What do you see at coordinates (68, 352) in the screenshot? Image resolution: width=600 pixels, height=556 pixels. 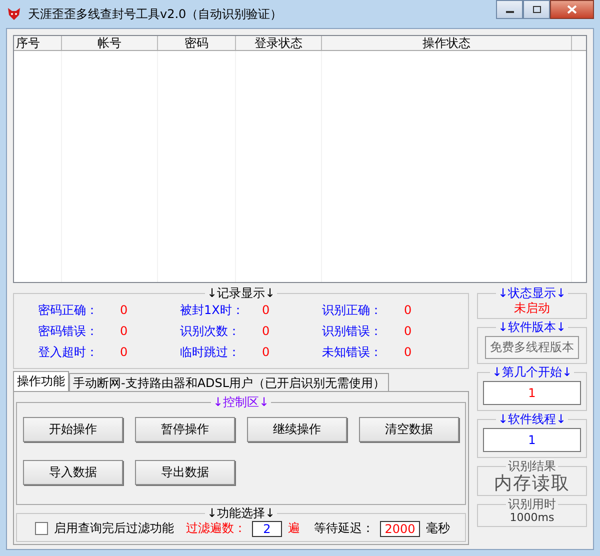 I see `stat-label: 登入超时：` at bounding box center [68, 352].